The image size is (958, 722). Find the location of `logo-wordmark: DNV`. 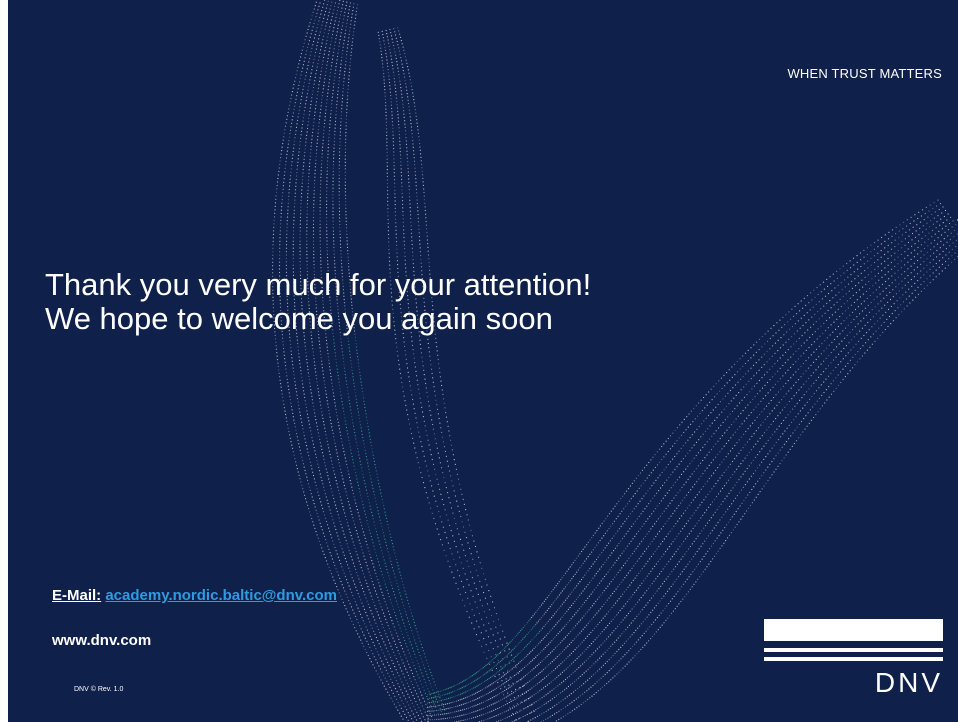

logo-wordmark: DNV is located at coordinates (908, 682).